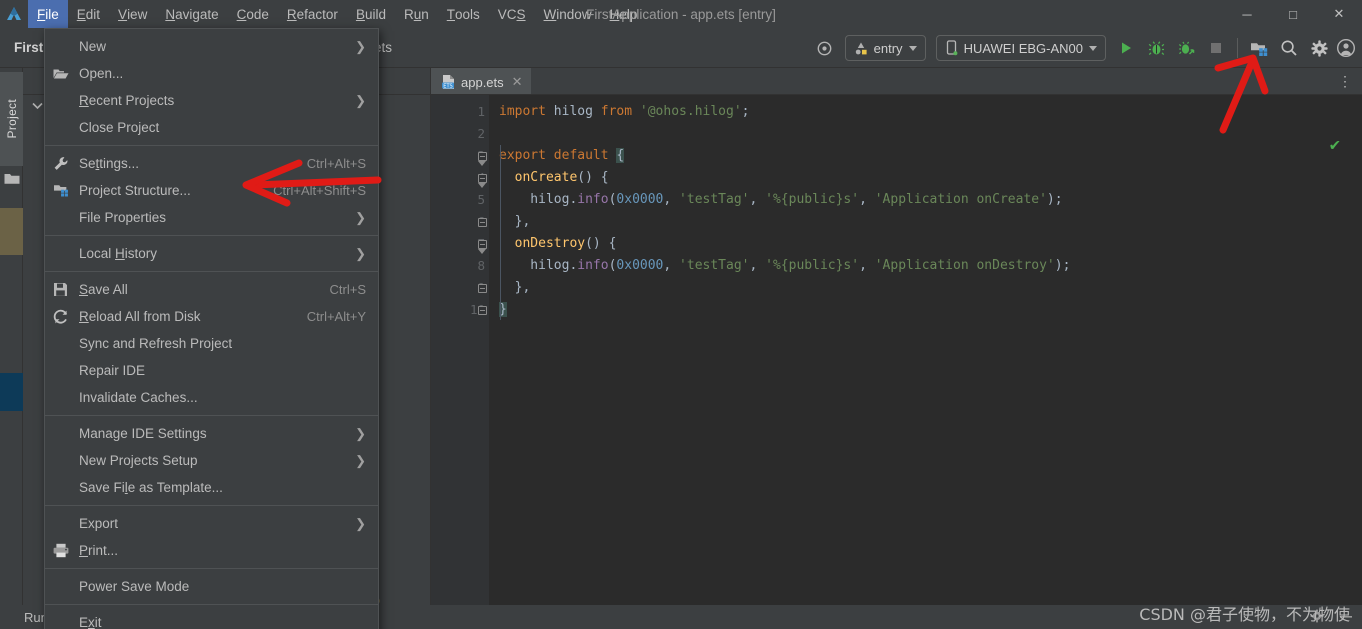 Image resolution: width=1362 pixels, height=629 pixels. I want to click on editor-tab-app-ets: ETS app.ets ✕, so click(481, 81).